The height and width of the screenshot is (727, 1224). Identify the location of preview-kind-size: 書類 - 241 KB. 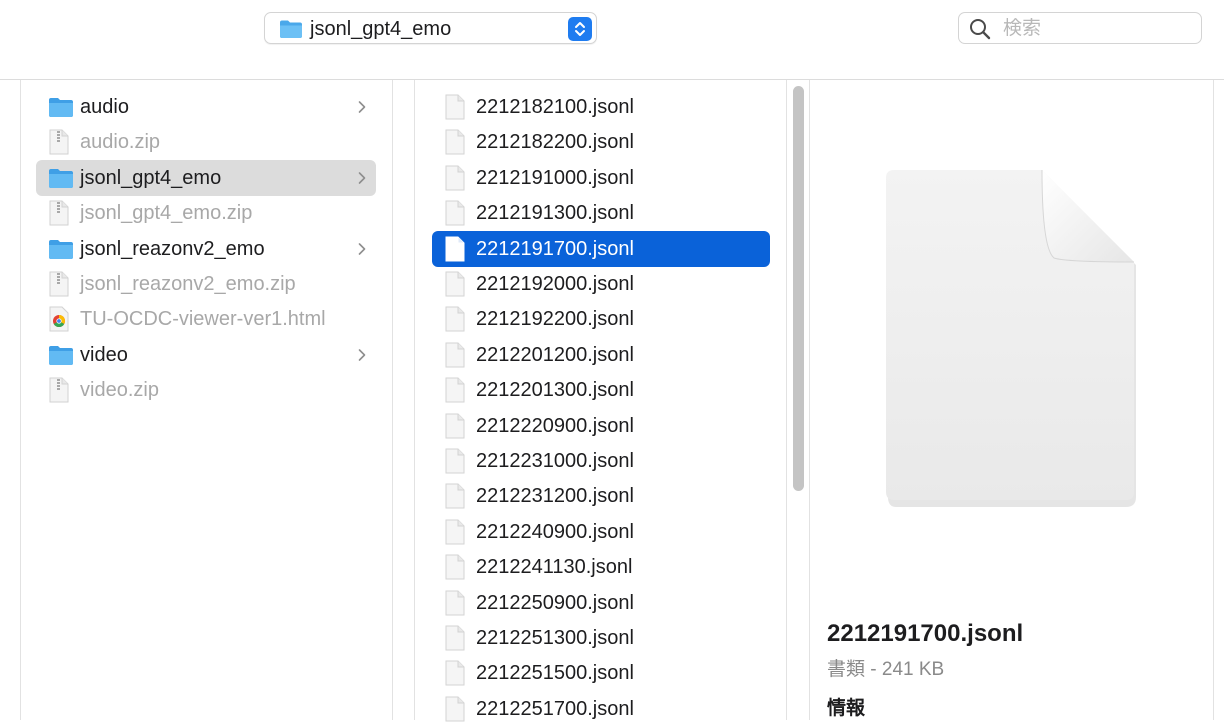
(886, 669).